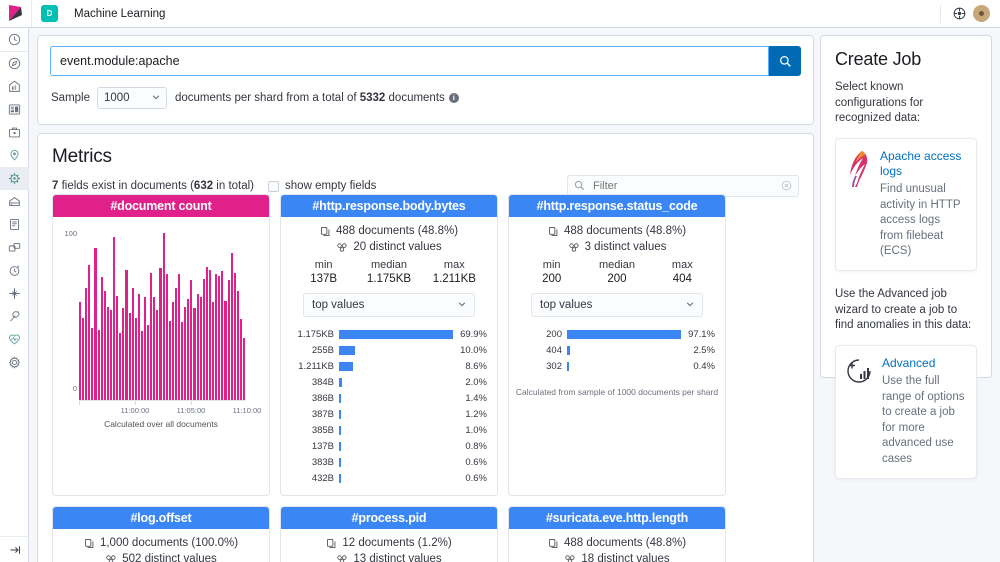 The width and height of the screenshot is (1000, 562). Describe the element at coordinates (786, 187) in the screenshot. I see `clear-circle-icon` at that location.